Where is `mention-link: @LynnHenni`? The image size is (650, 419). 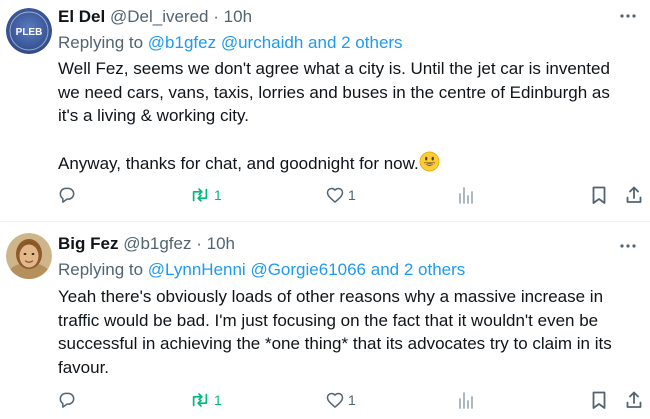 mention-link: @LynnHenni is located at coordinates (197, 269).